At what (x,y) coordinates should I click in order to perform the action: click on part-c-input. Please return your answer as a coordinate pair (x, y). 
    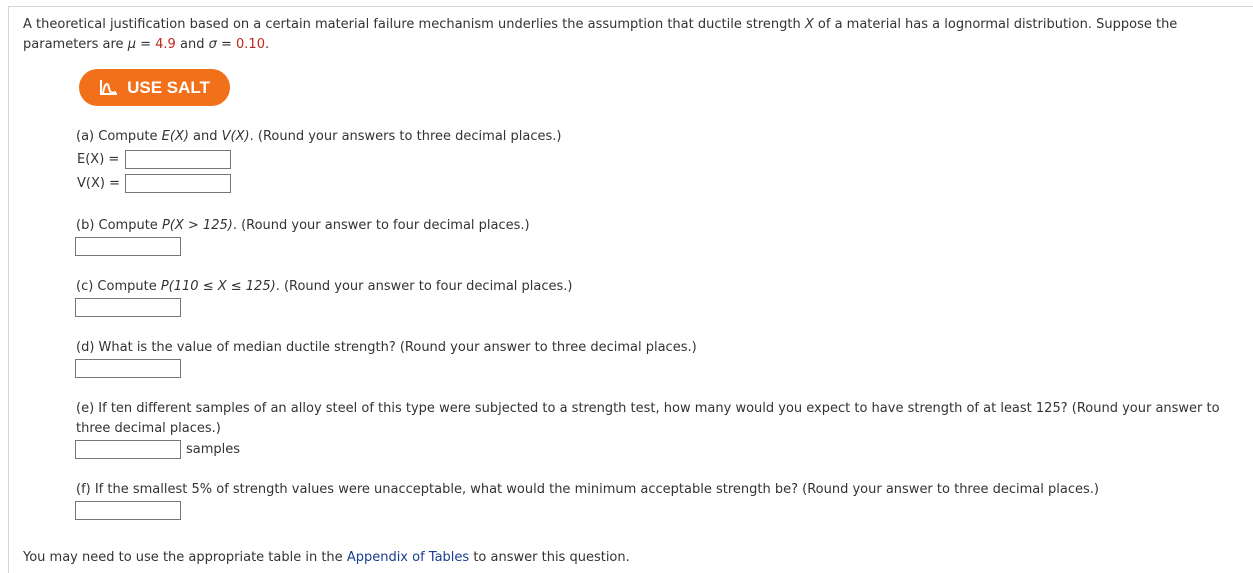
    Looking at the image, I should click on (128, 307).